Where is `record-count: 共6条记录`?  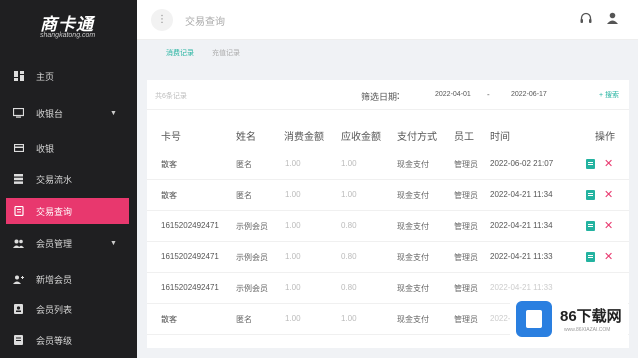
record-count: 共6条记录 is located at coordinates (171, 96).